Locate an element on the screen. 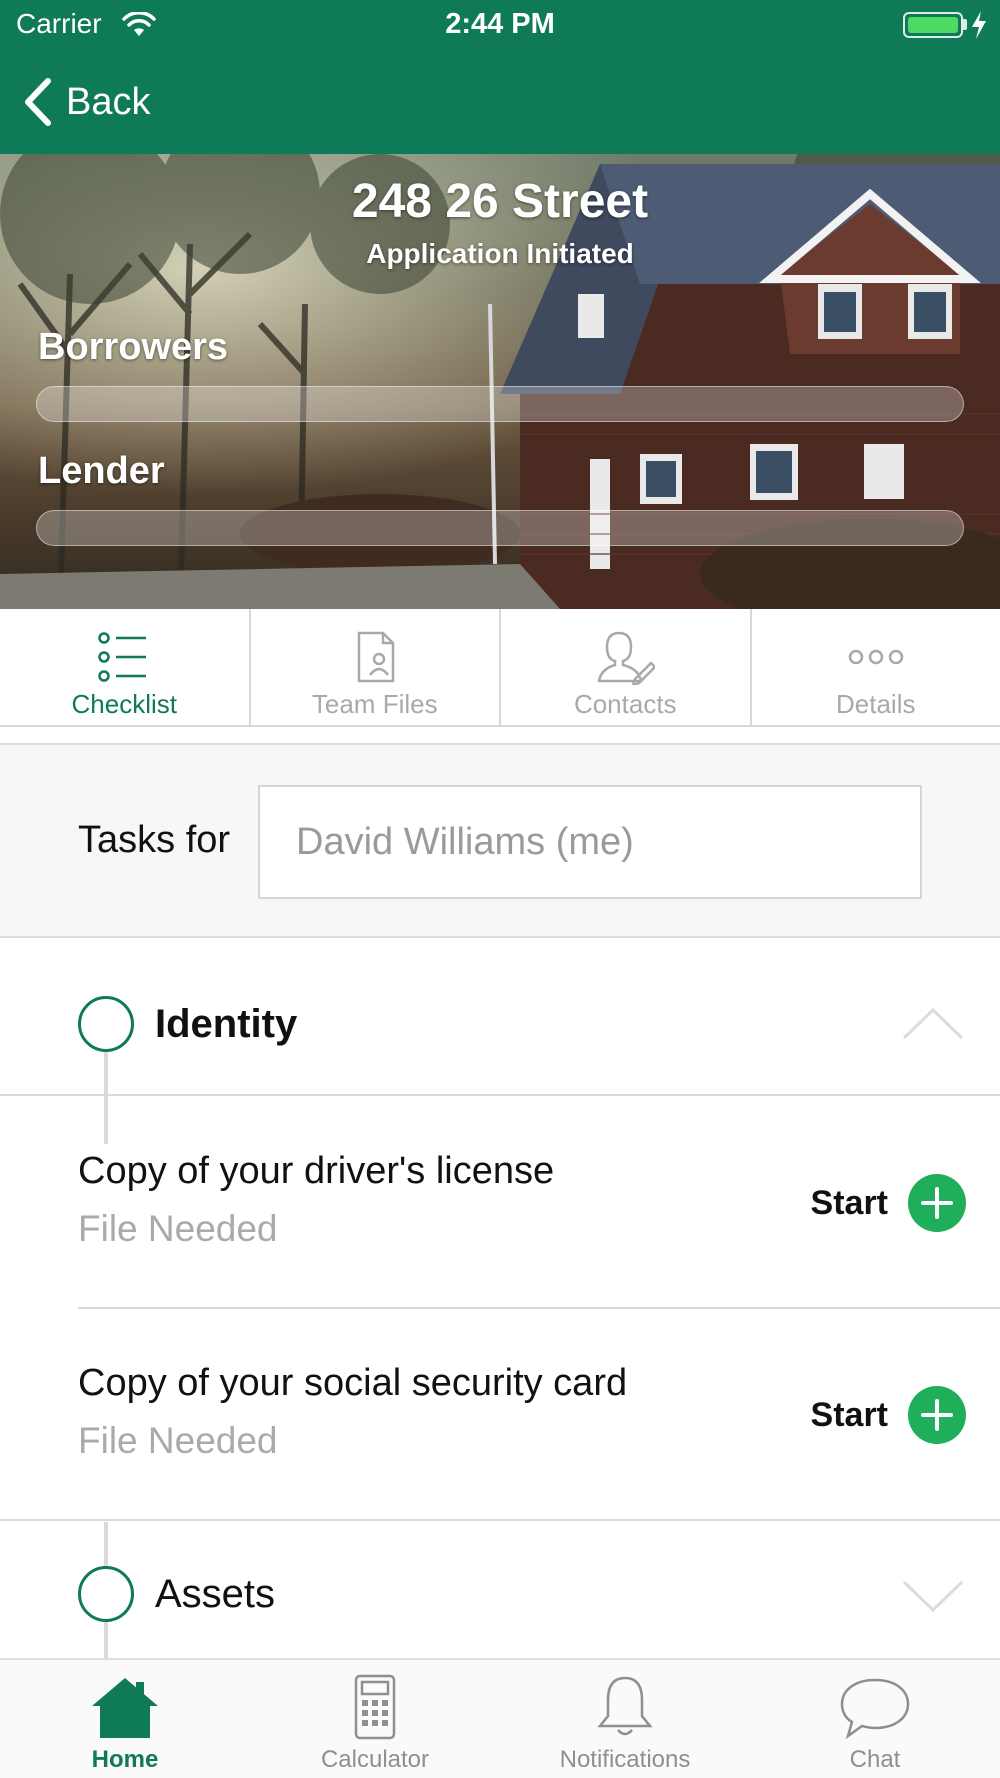 The image size is (1000, 1778). section-tabs: Checklist Team Files Contacts Details is located at coordinates (500, 668).